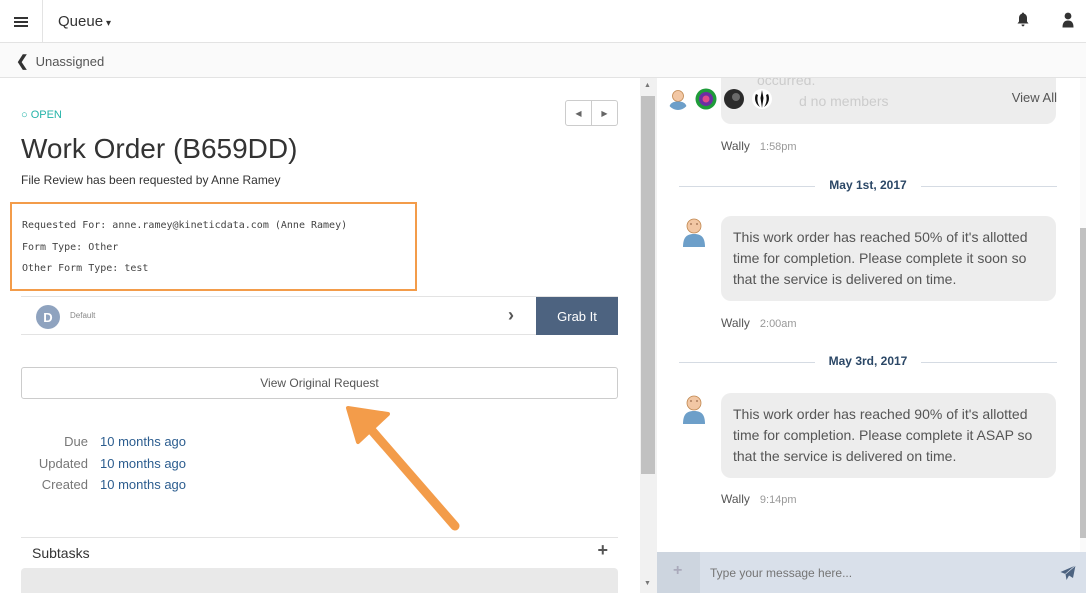 The width and height of the screenshot is (1086, 593). What do you see at coordinates (778, 500) in the screenshot?
I see `message-time: 9:14pm` at bounding box center [778, 500].